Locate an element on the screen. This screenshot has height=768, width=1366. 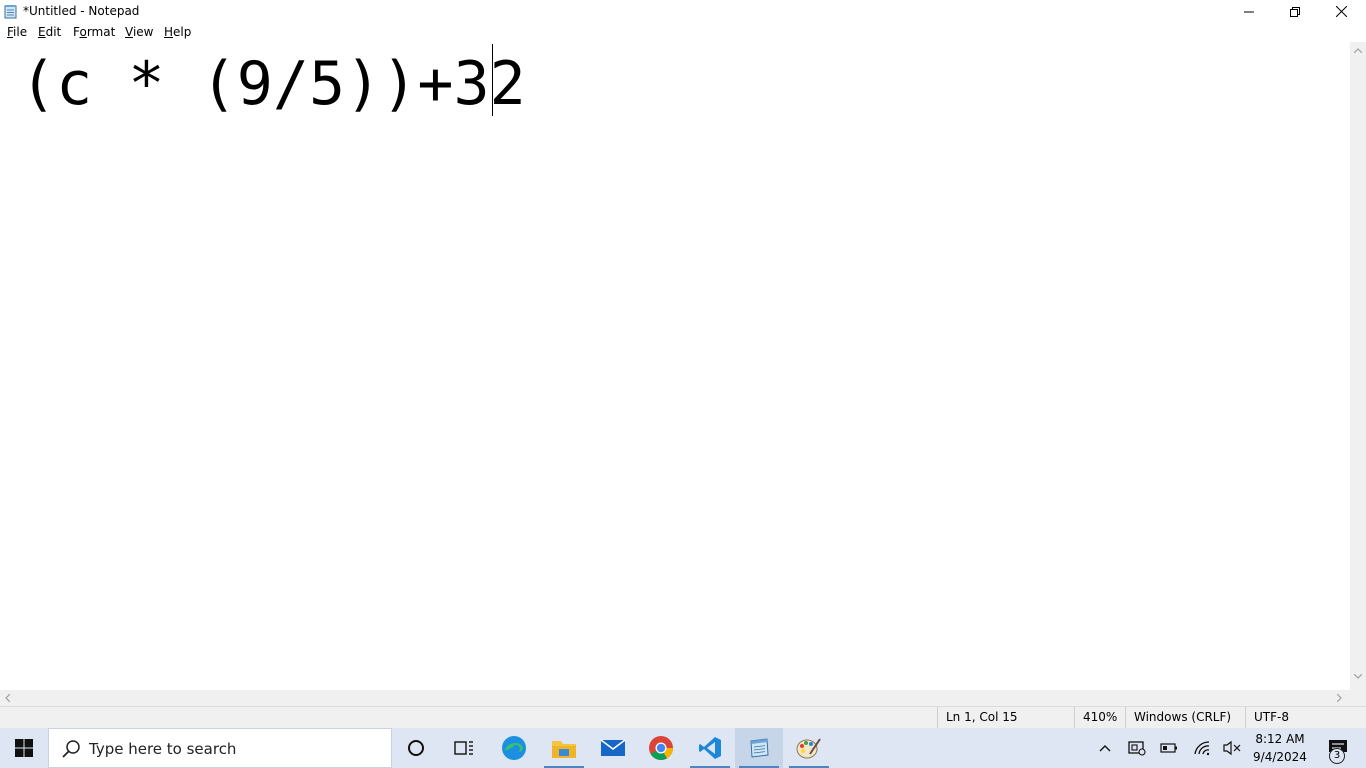
restore-icon is located at coordinates (1295, 11).